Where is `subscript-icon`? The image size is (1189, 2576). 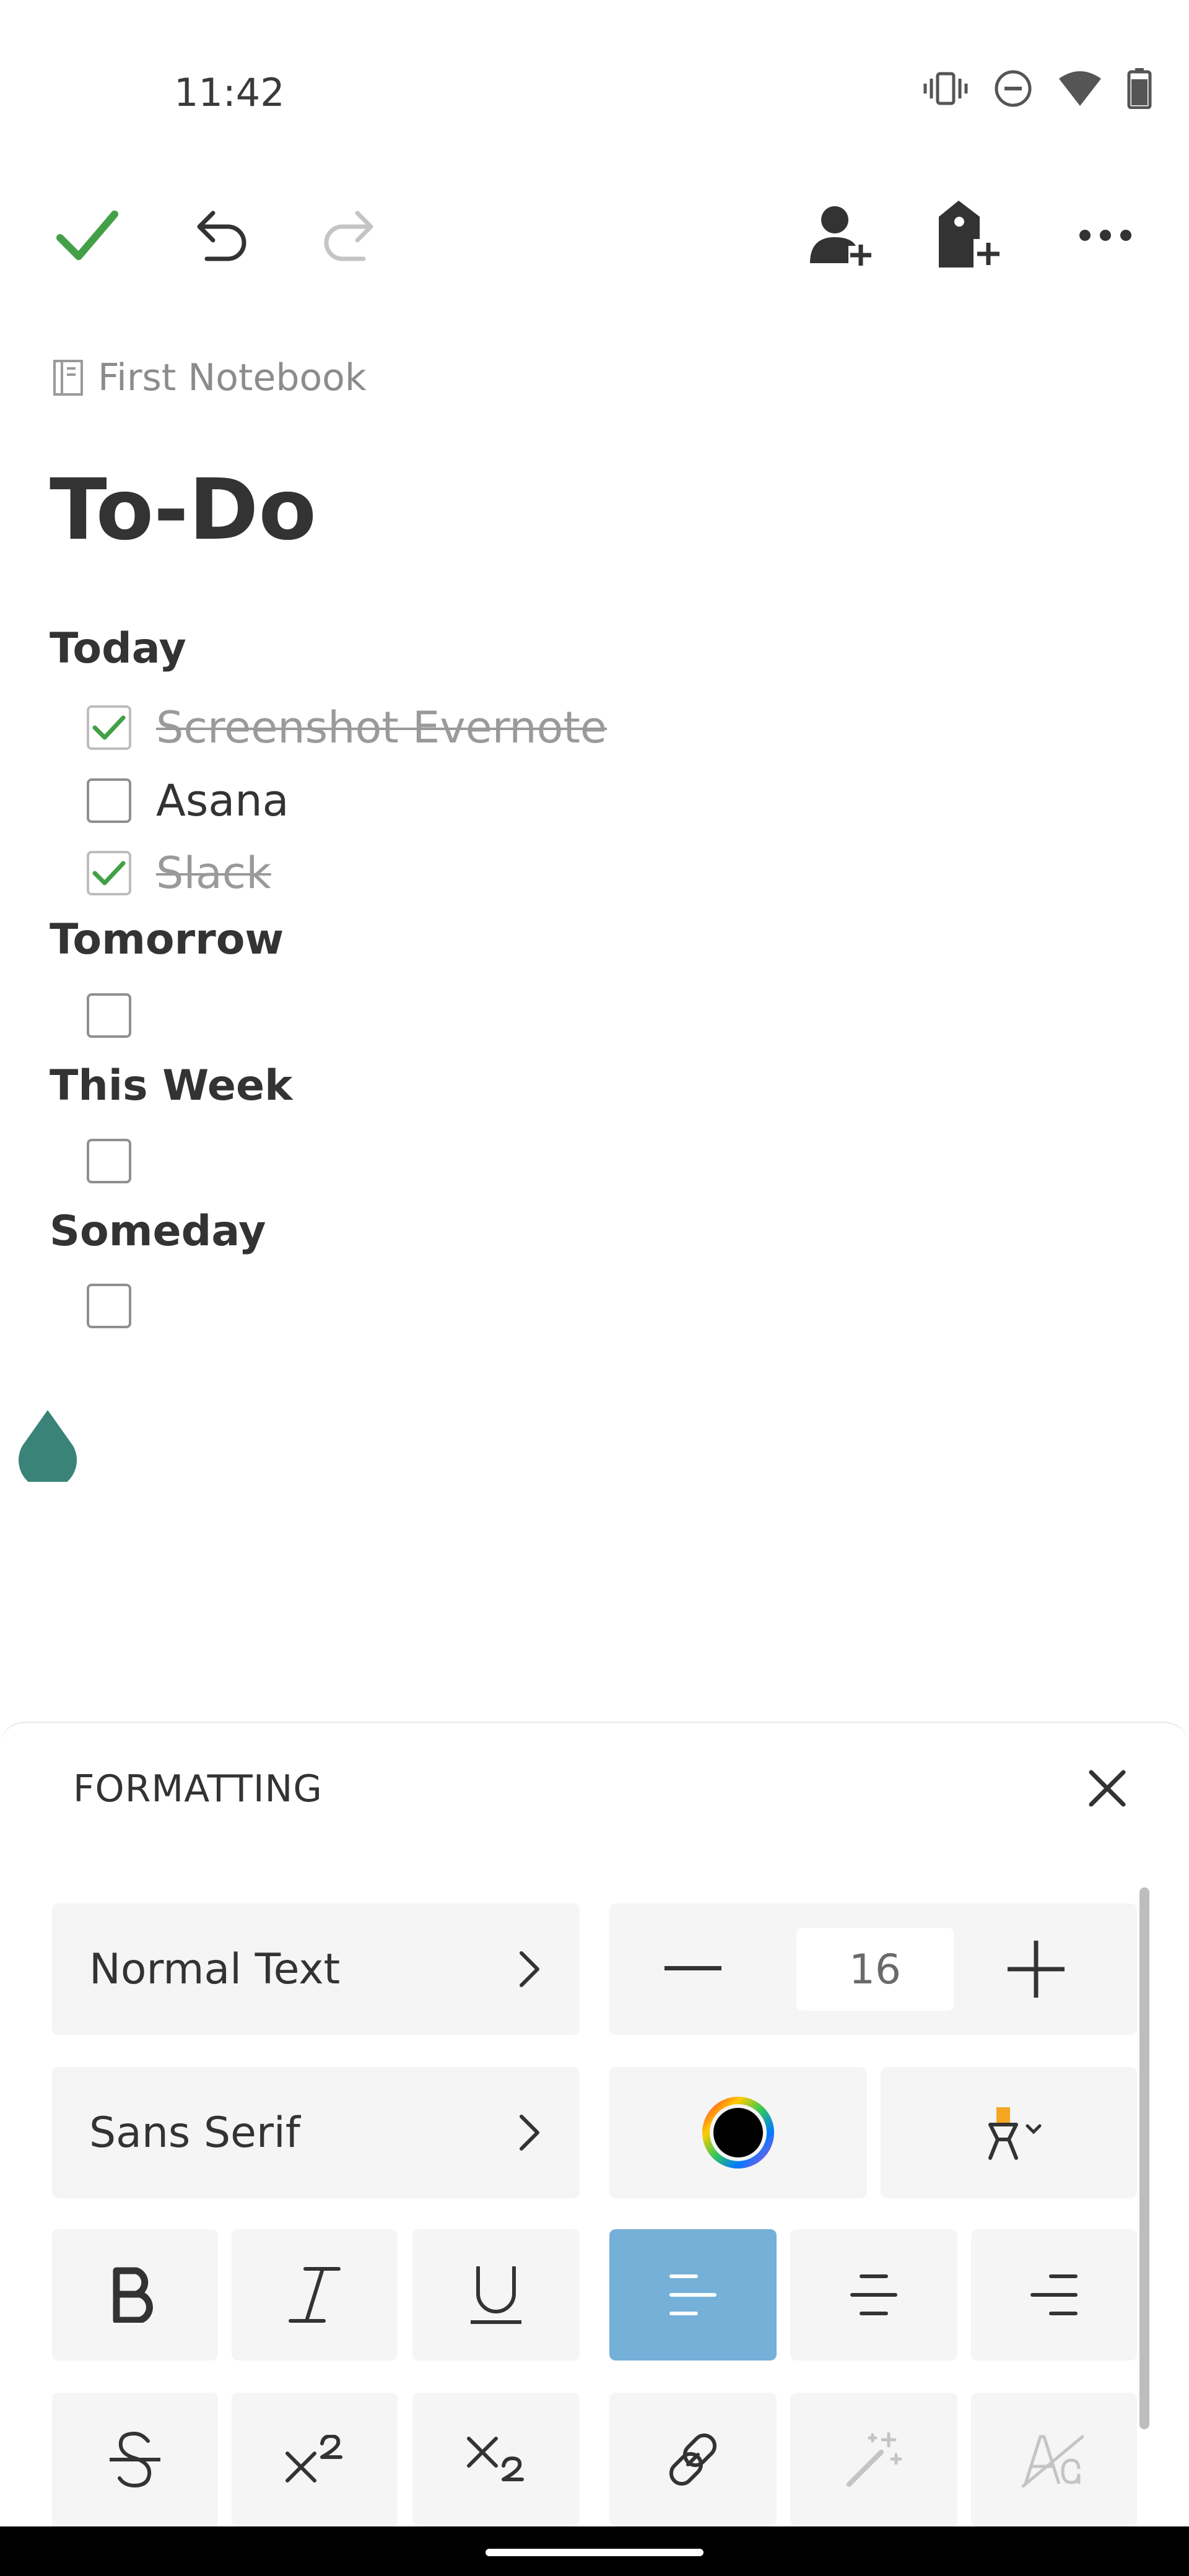
subscript-icon is located at coordinates (496, 2459).